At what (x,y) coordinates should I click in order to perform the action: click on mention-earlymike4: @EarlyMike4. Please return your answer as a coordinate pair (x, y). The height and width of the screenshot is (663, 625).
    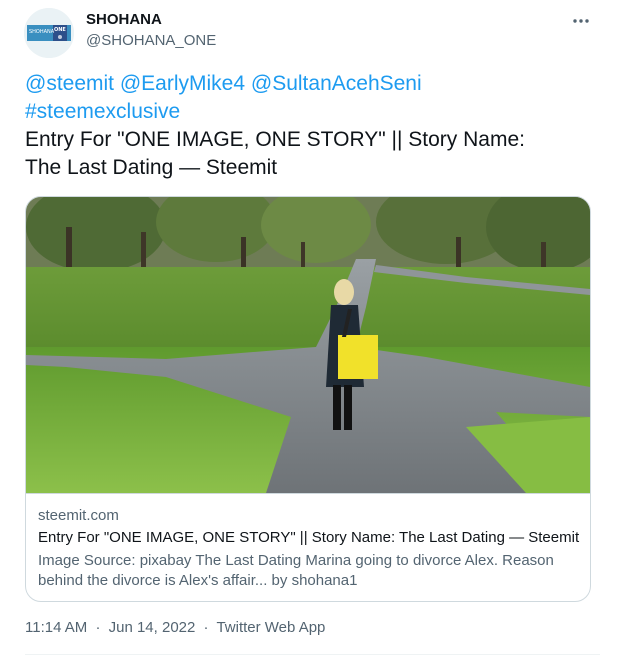
    Looking at the image, I should click on (182, 83).